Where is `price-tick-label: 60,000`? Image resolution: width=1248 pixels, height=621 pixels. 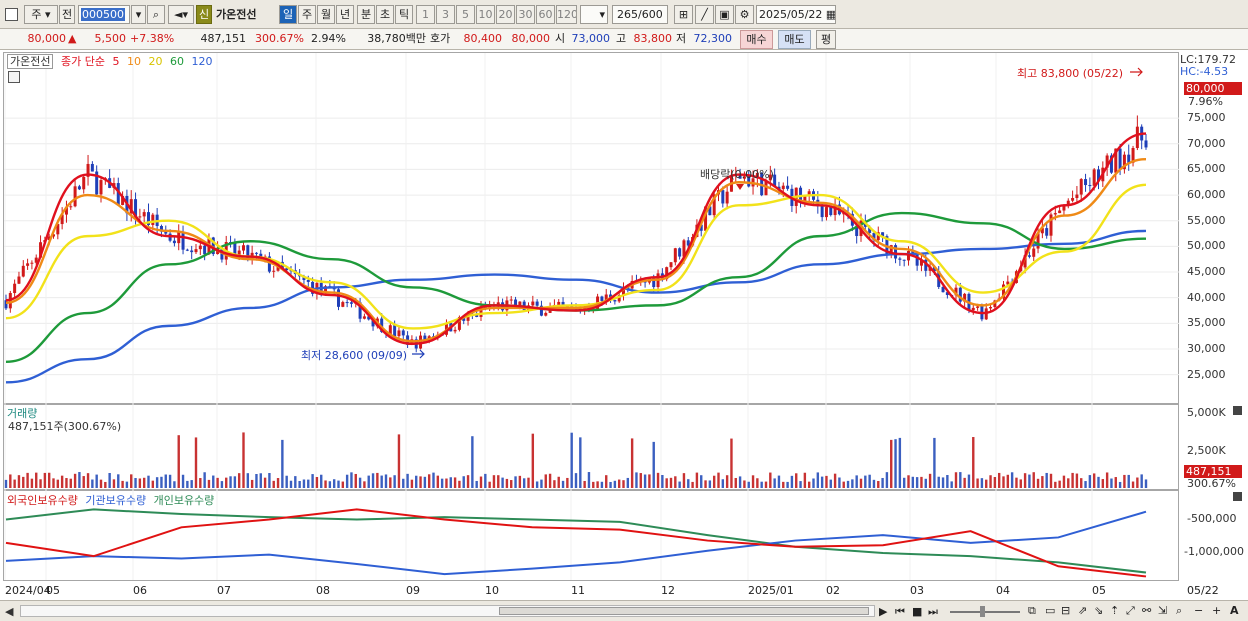
price-tick-label: 60,000 is located at coordinates (1206, 195).